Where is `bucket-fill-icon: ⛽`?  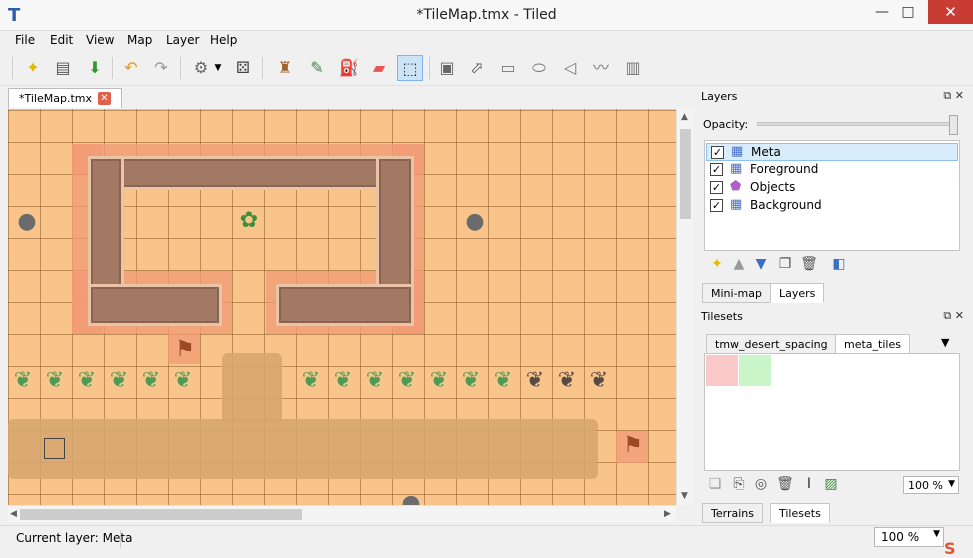
bucket-fill-icon: ⛽ is located at coordinates (349, 68).